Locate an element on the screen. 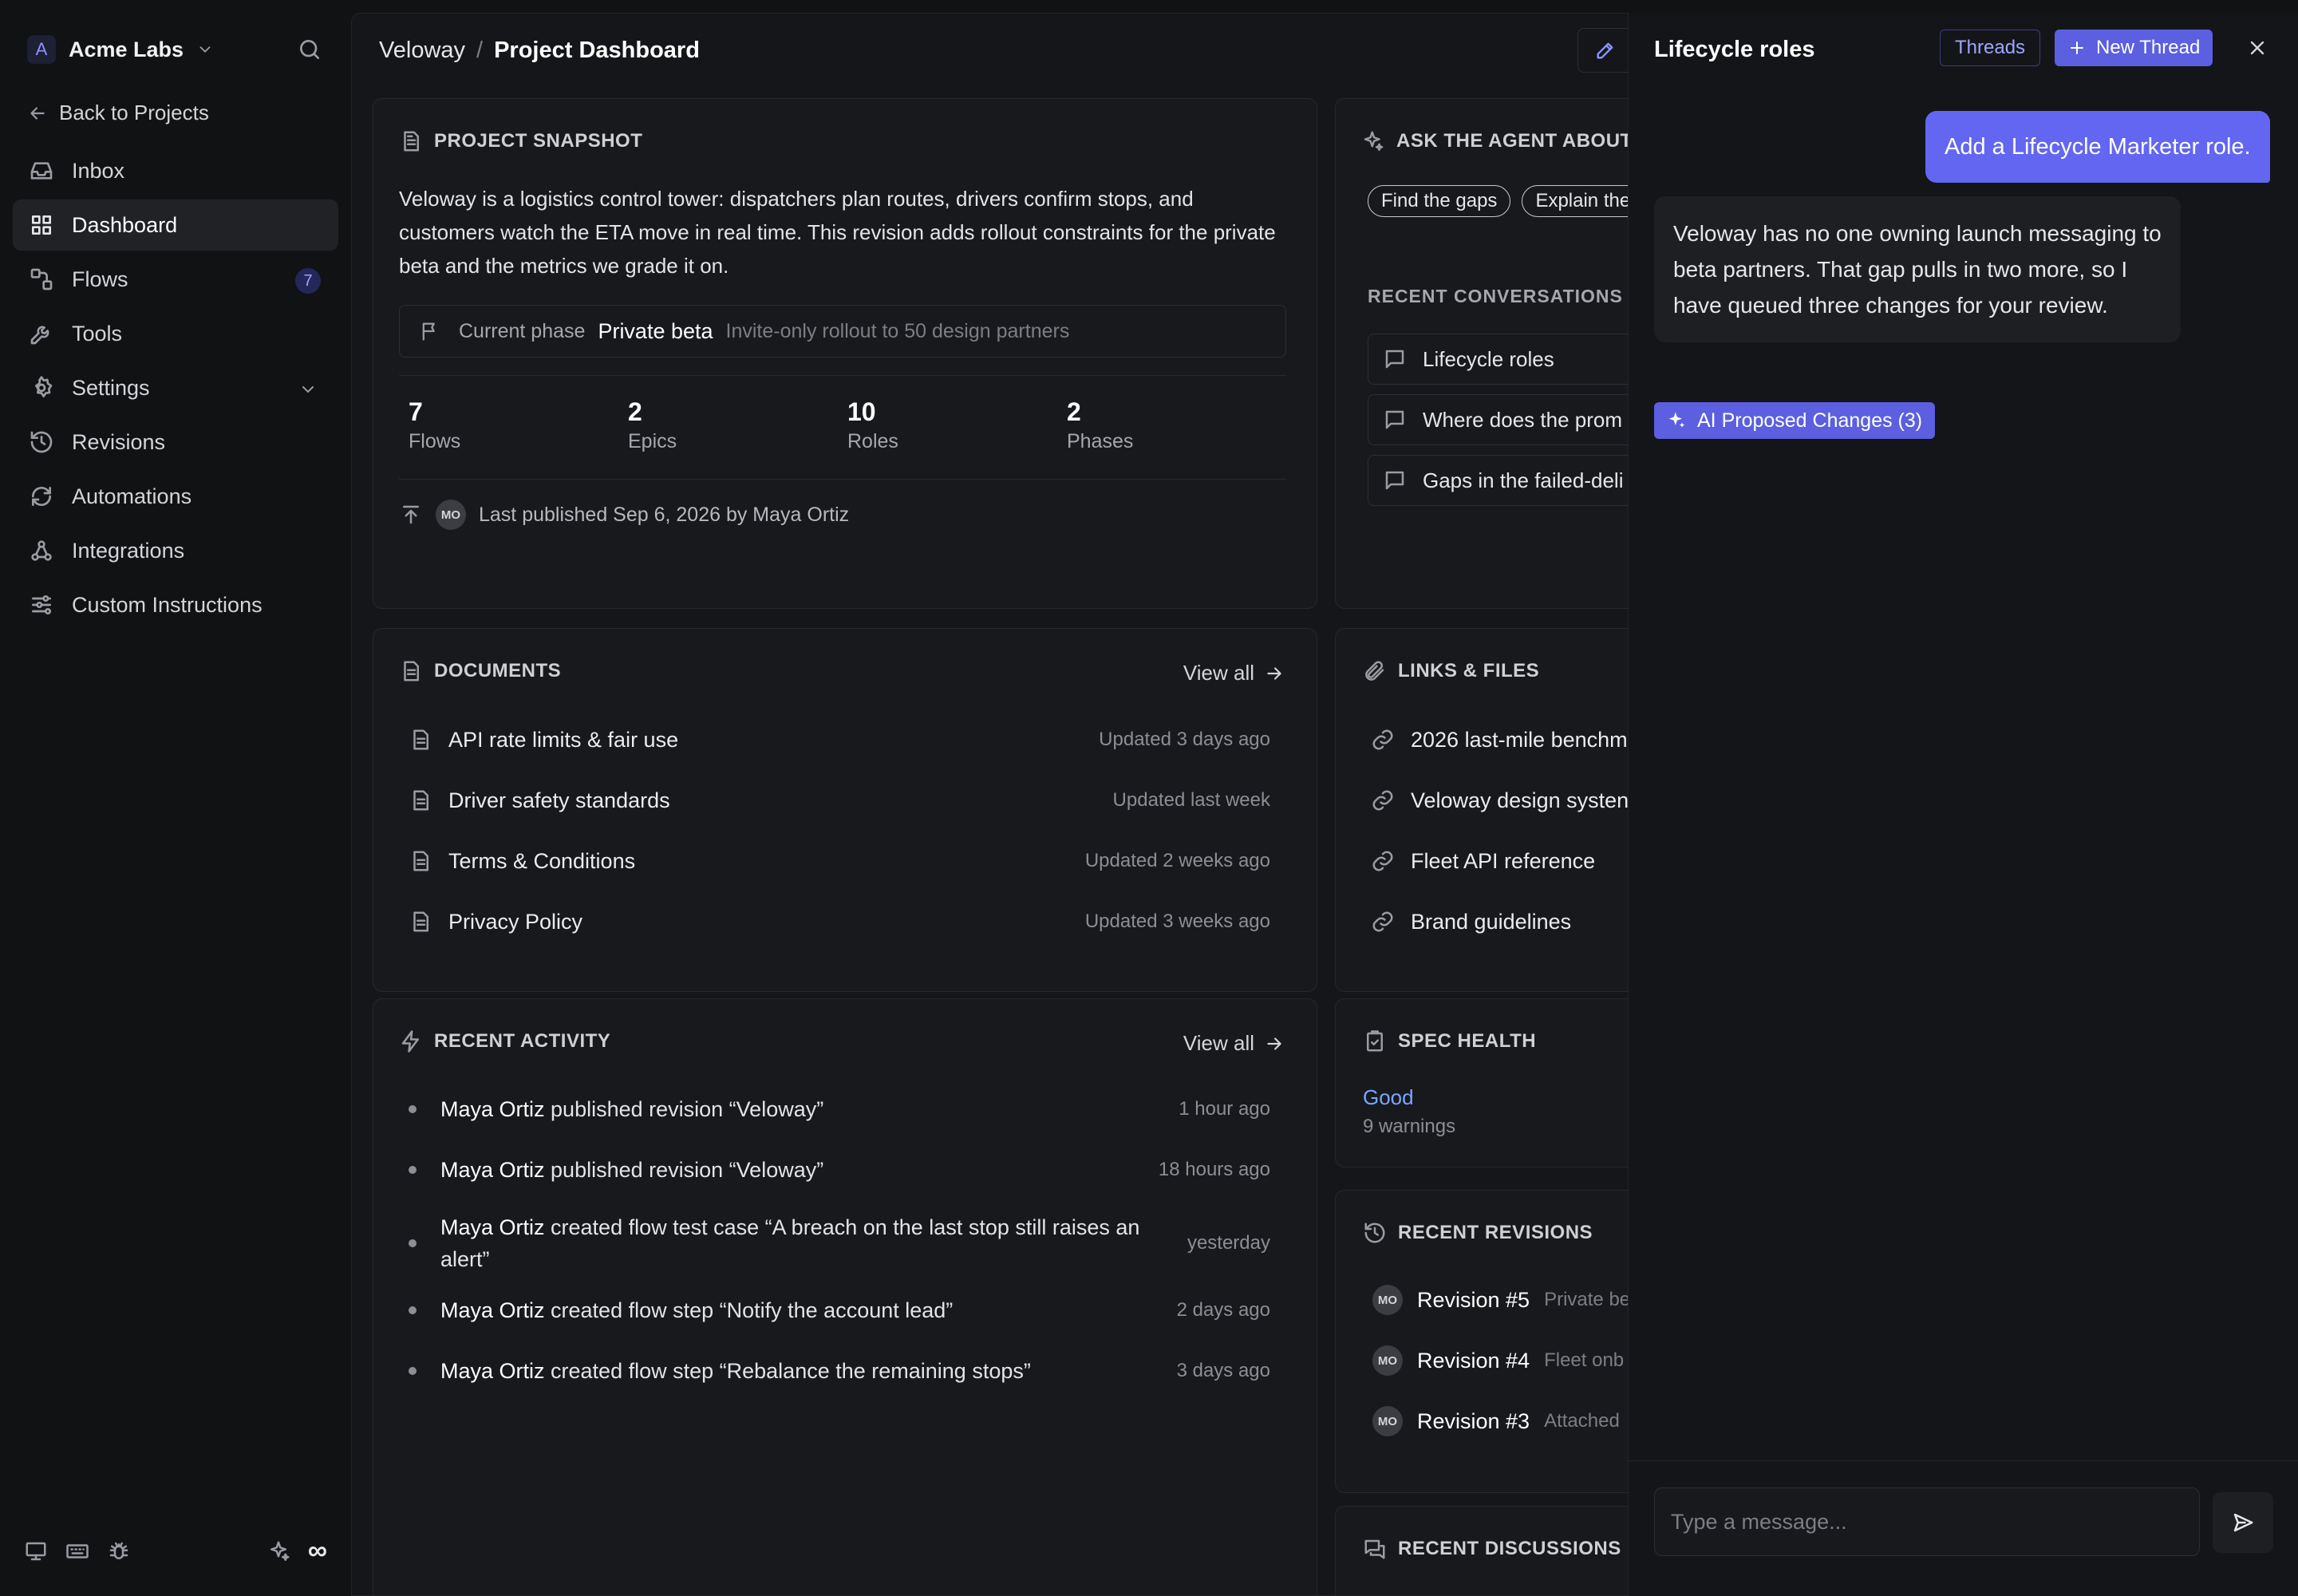  stat-roles: 10 Roles is located at coordinates (957, 425).